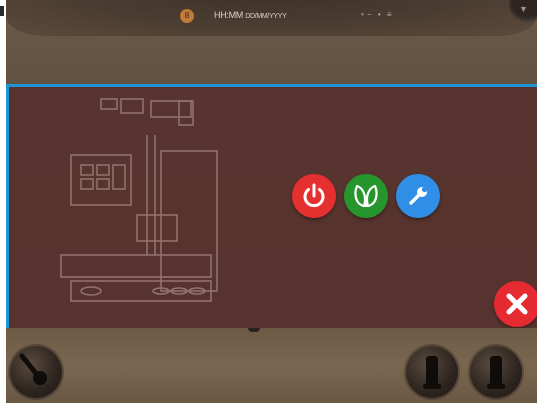  Describe the element at coordinates (228, 15) in the screenshot. I see `time-text: HH:MM` at that location.